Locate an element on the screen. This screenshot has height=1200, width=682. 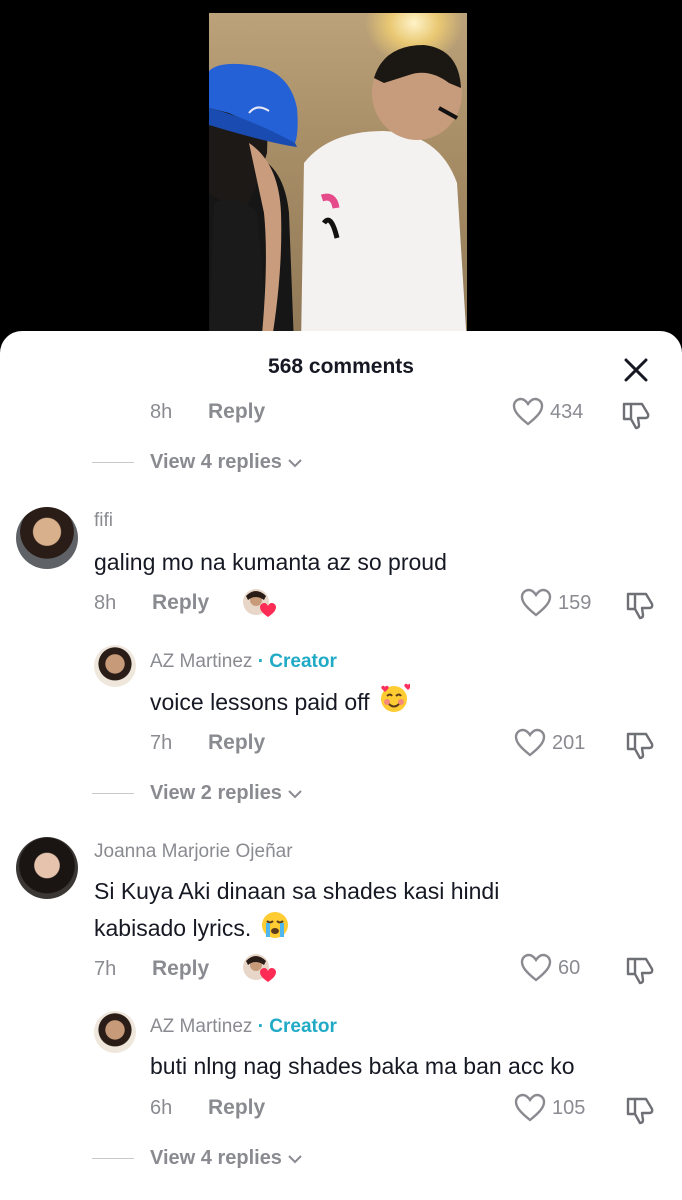
reply-timestamp: 8h is located at coordinates (161, 412).